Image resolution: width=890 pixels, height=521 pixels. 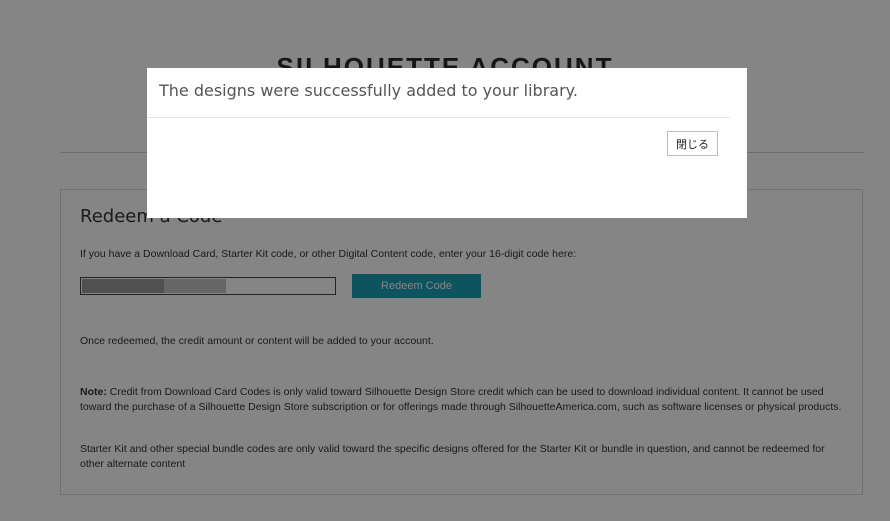 What do you see at coordinates (692, 143) in the screenshot?
I see `close-button: 閉じる` at bounding box center [692, 143].